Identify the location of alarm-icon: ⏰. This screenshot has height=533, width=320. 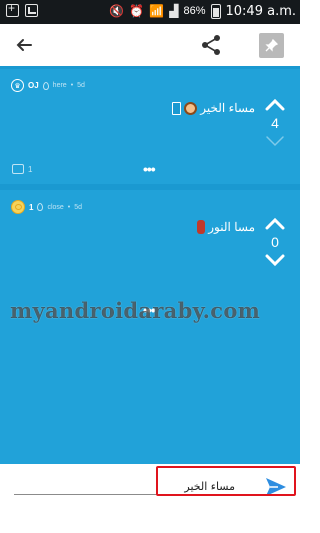
(137, 11).